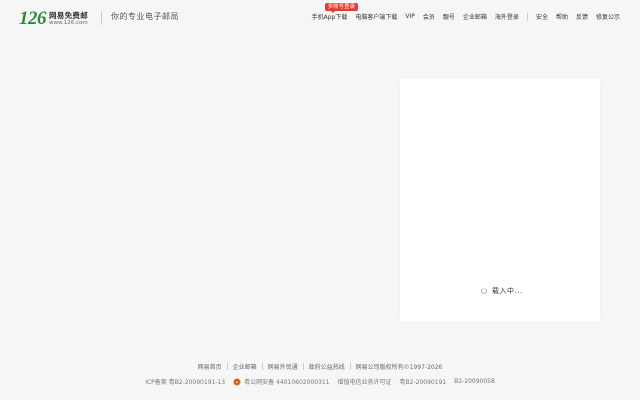 The height and width of the screenshot is (400, 640). I want to click on nav-help: 帮助, so click(562, 16).